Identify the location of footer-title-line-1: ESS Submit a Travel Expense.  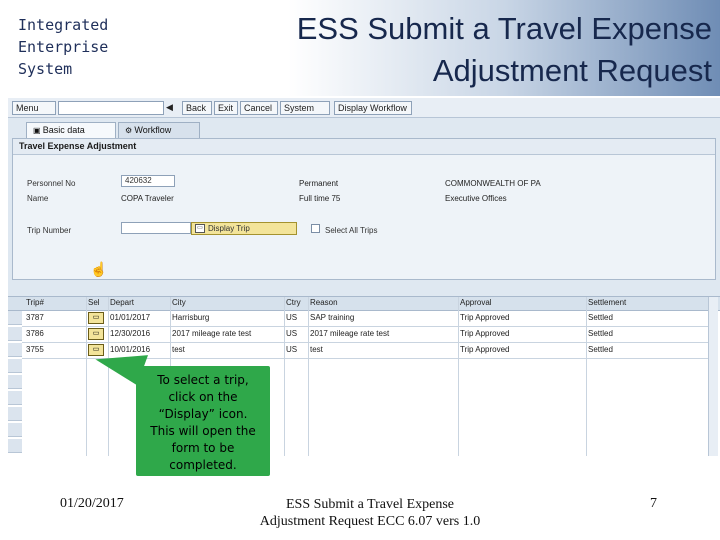
(369, 504).